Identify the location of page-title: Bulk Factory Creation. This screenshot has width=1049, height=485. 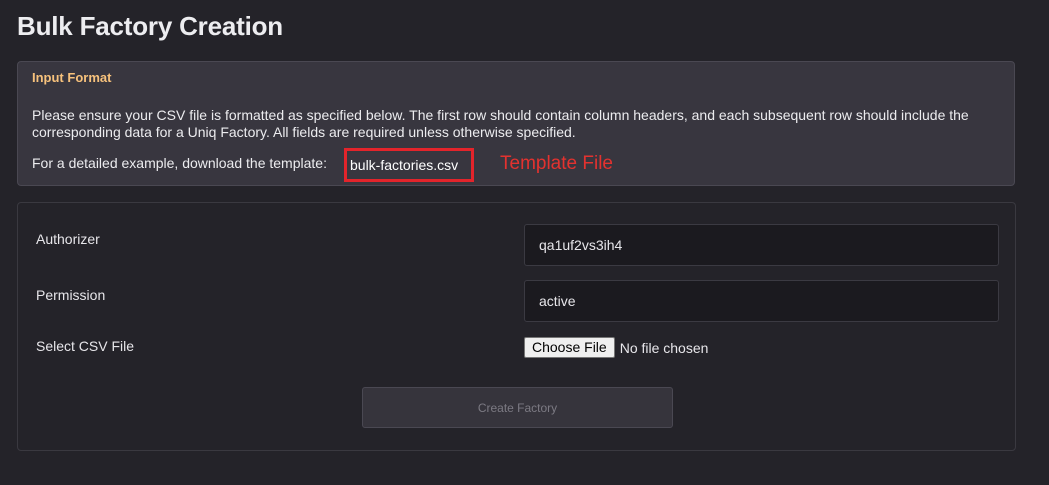
(150, 26).